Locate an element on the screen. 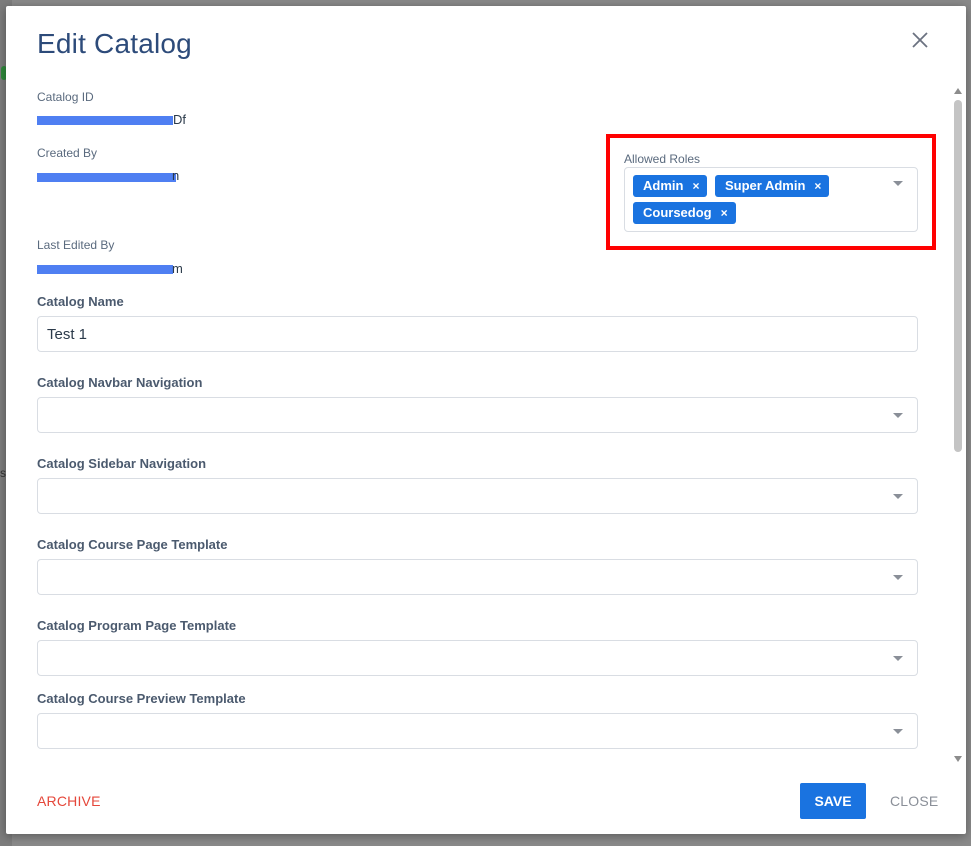  role-chip-label: Super Admin is located at coordinates (765, 185).